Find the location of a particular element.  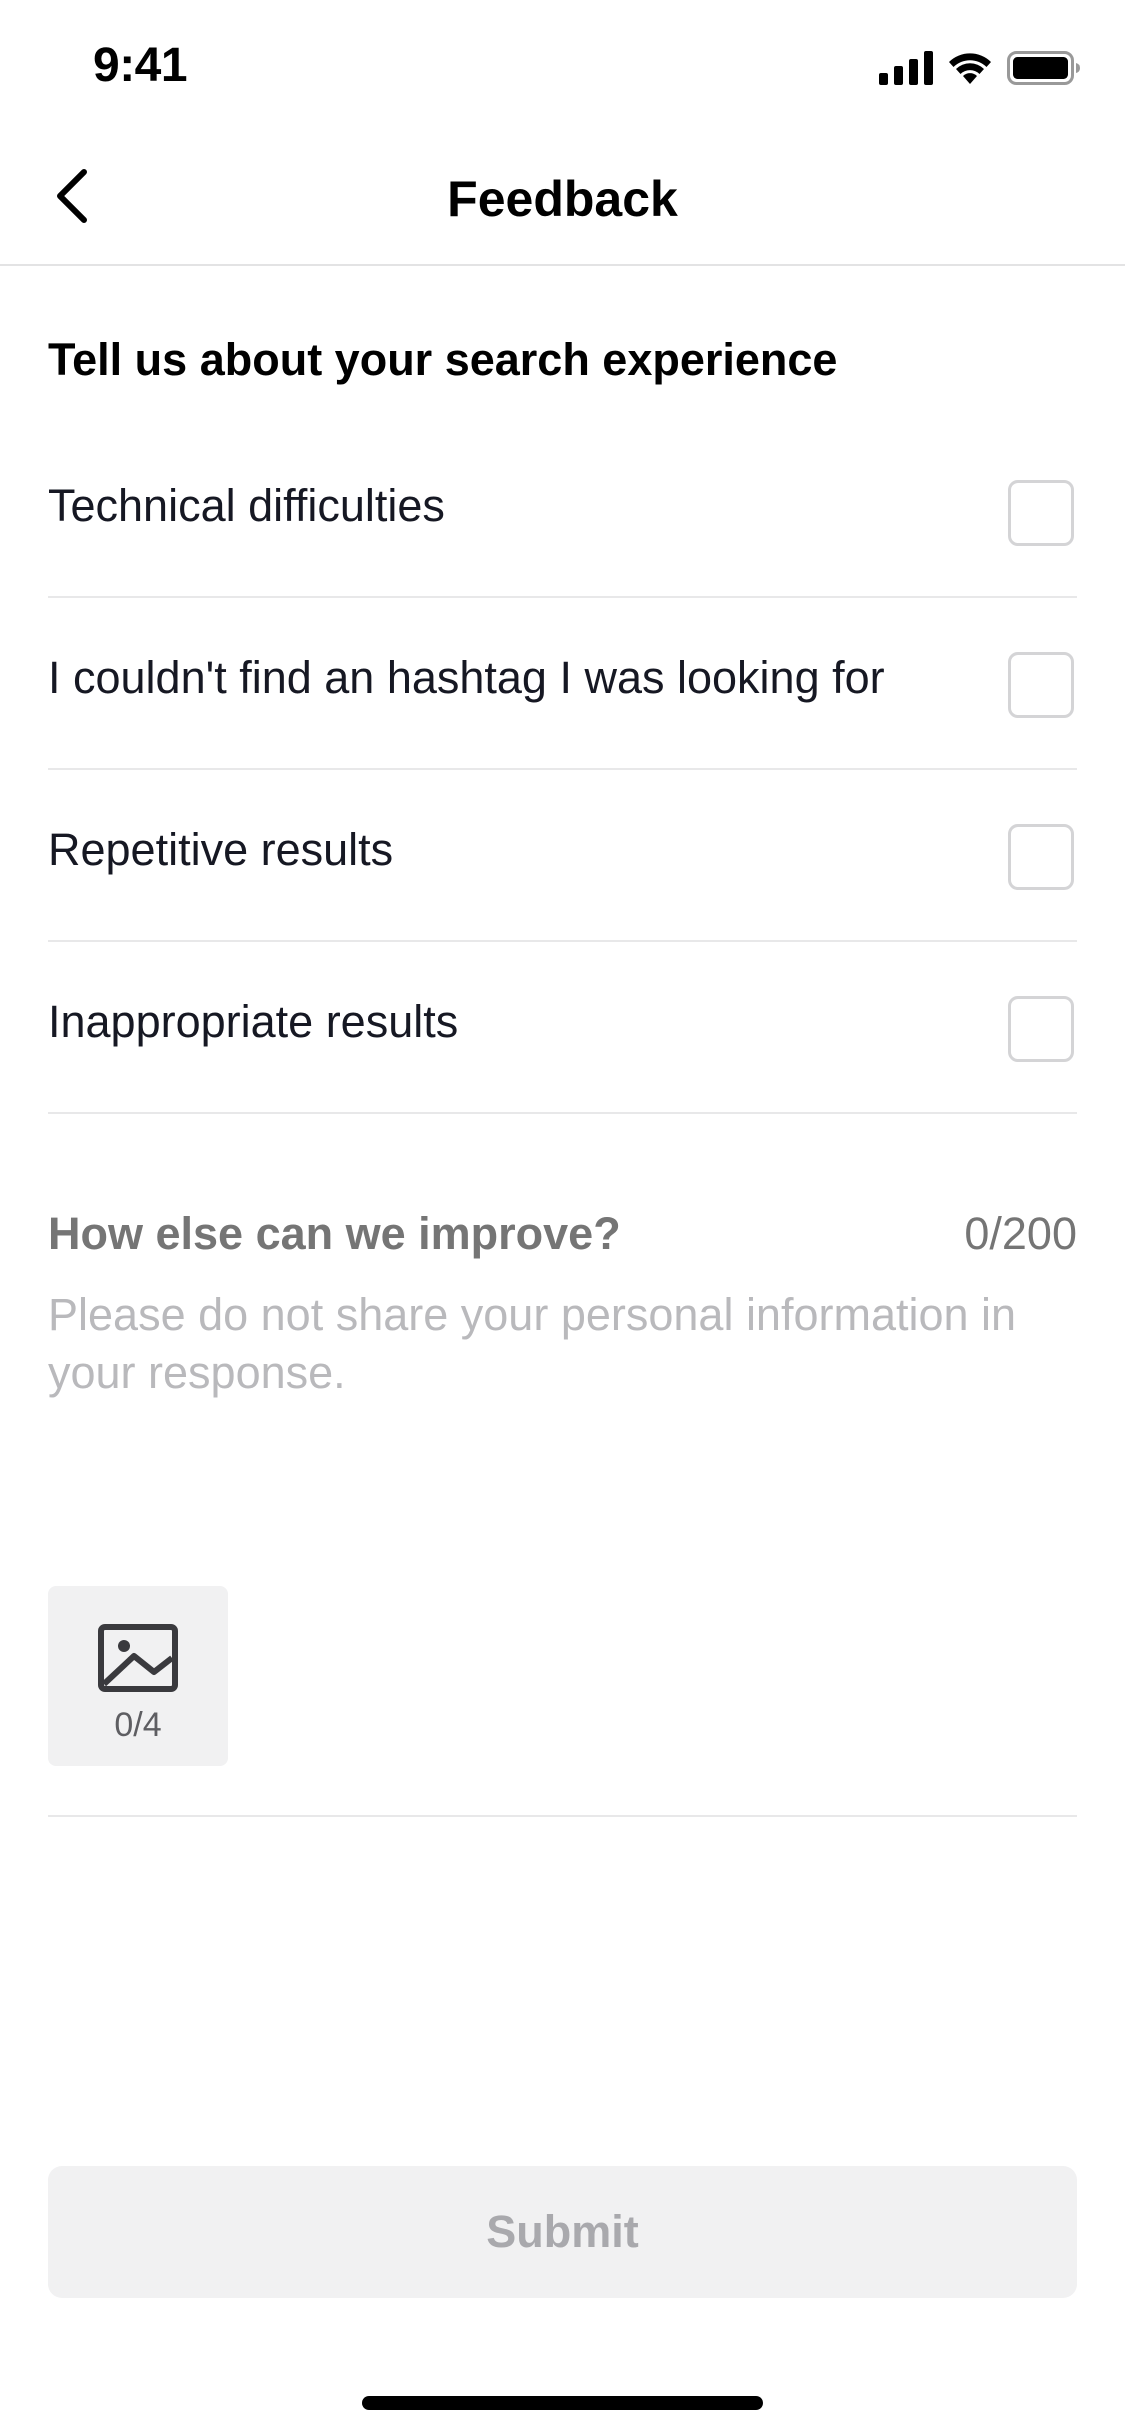

home-indicator is located at coordinates (562, 2403).